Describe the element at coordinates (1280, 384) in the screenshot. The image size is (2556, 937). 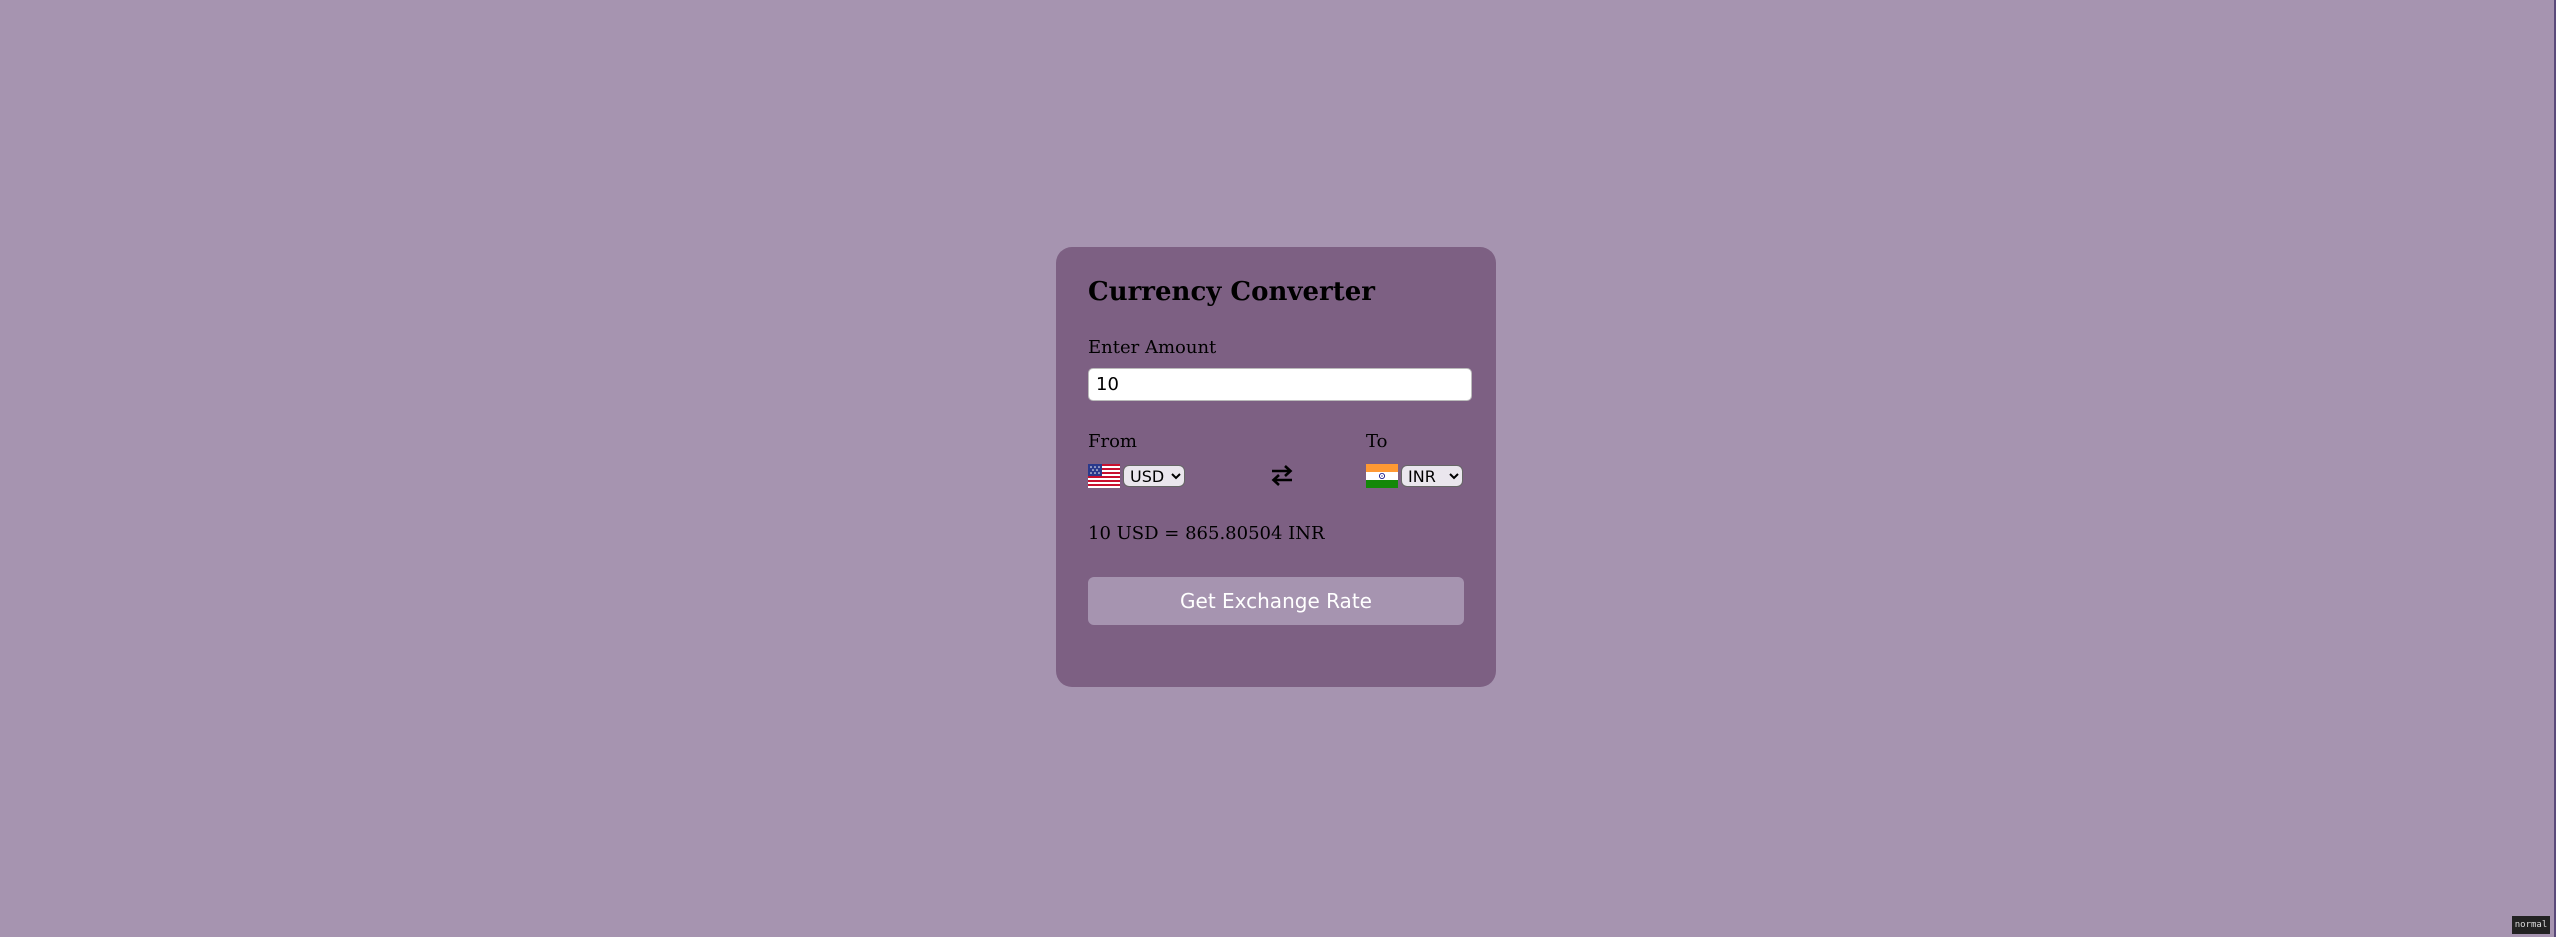
I see `amount-input` at that location.